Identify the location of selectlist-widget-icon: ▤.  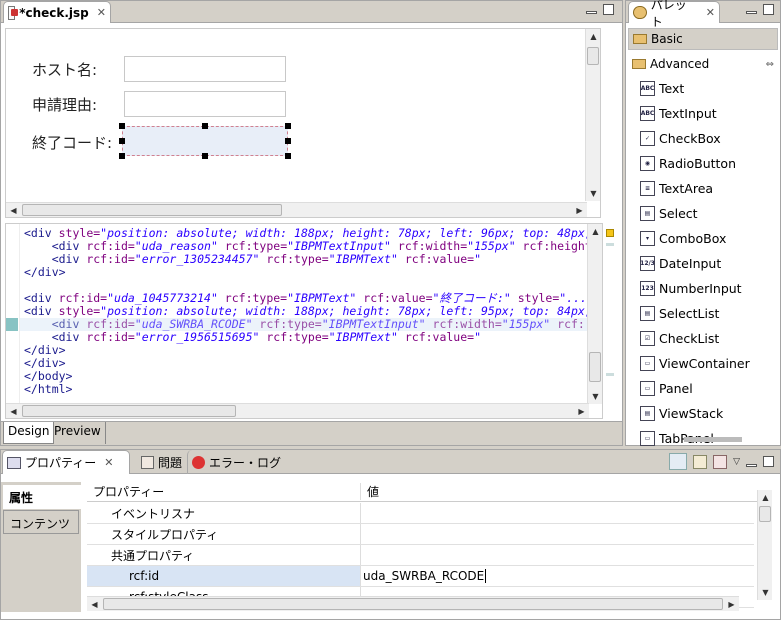
(647, 313).